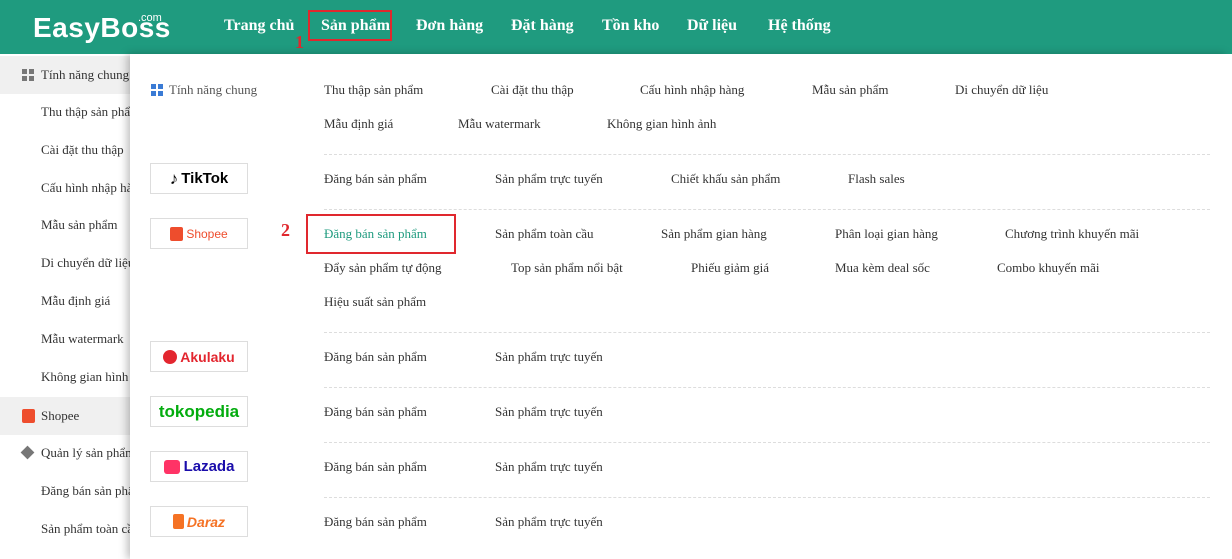 The image size is (1232, 559). I want to click on shopee-product-performance: Hiệu suất sản phẩm, so click(375, 302).